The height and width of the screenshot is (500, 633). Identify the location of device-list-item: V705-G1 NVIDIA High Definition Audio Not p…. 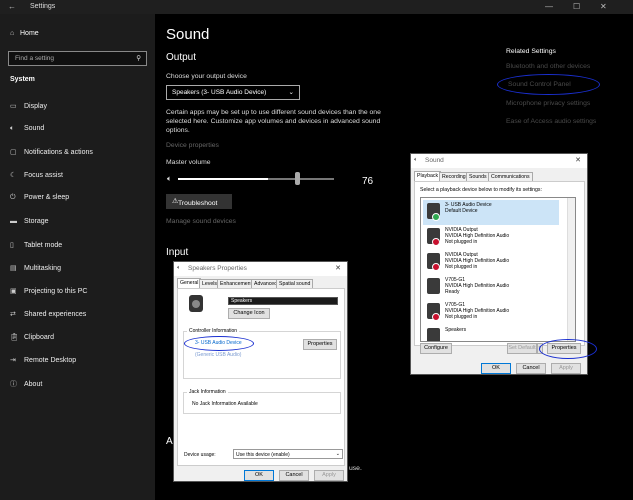
(491, 312).